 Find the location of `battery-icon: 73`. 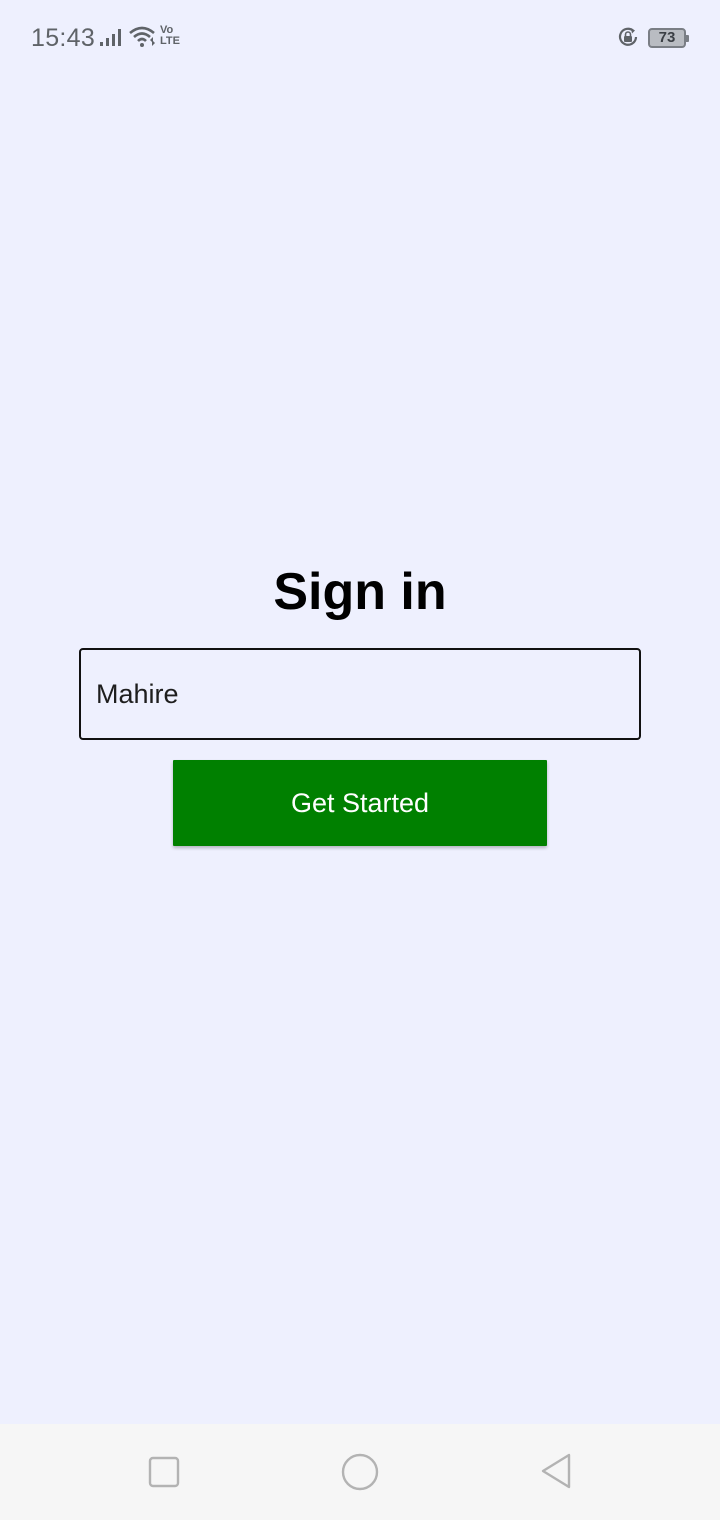

battery-icon: 73 is located at coordinates (668, 38).